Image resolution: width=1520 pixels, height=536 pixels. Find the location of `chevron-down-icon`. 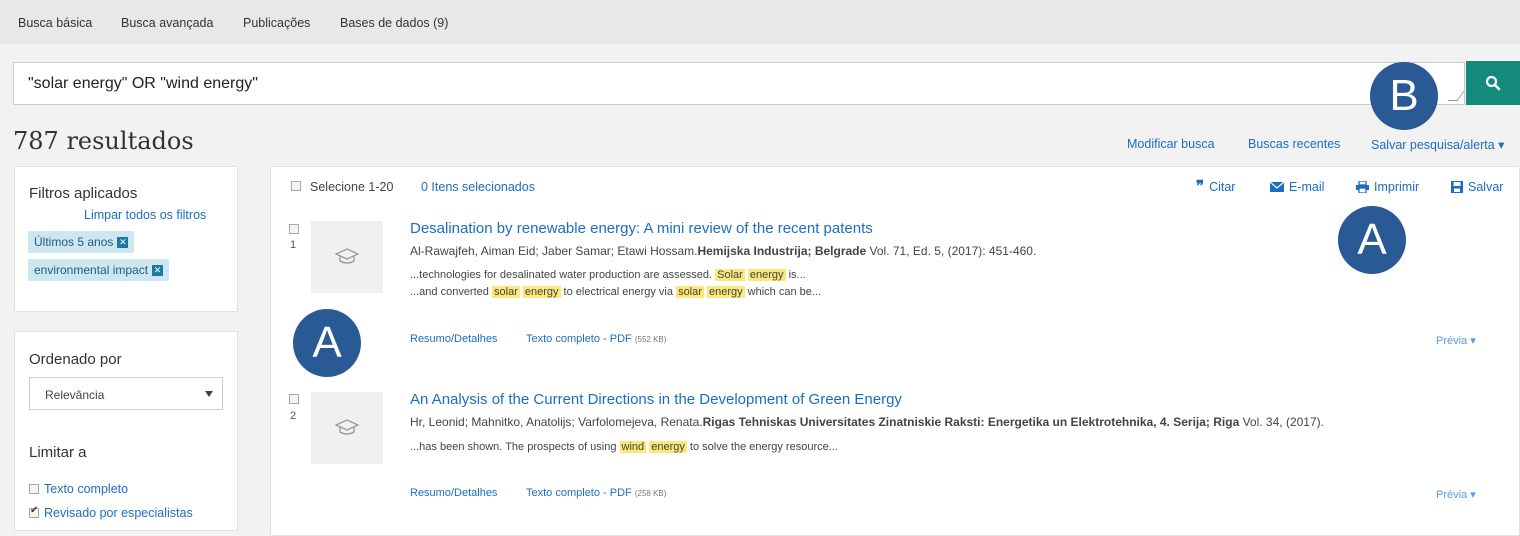

chevron-down-icon is located at coordinates (209, 394).